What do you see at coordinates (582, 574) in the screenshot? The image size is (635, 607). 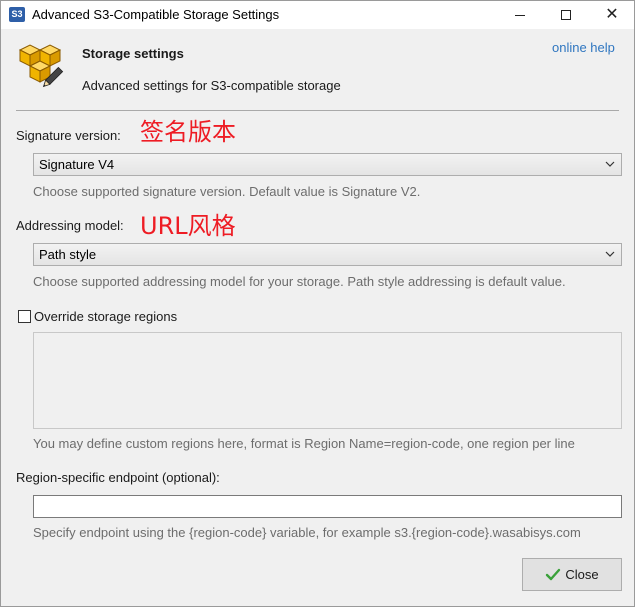 I see `close-button-label: Close` at bounding box center [582, 574].